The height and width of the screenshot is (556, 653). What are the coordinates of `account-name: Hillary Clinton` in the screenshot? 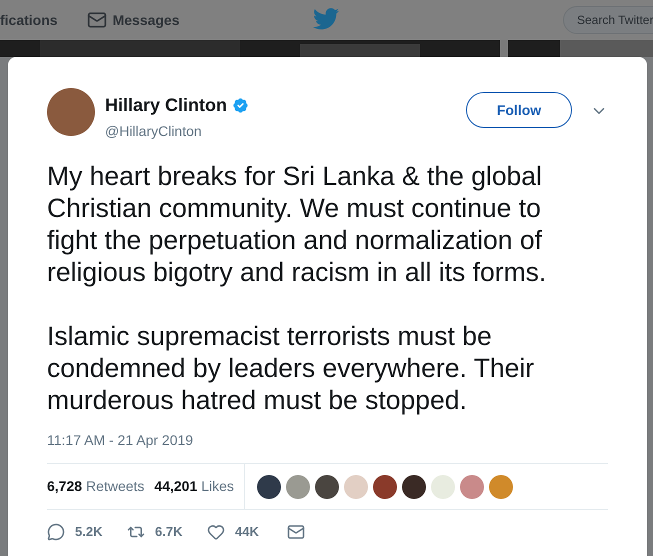 It's located at (166, 105).